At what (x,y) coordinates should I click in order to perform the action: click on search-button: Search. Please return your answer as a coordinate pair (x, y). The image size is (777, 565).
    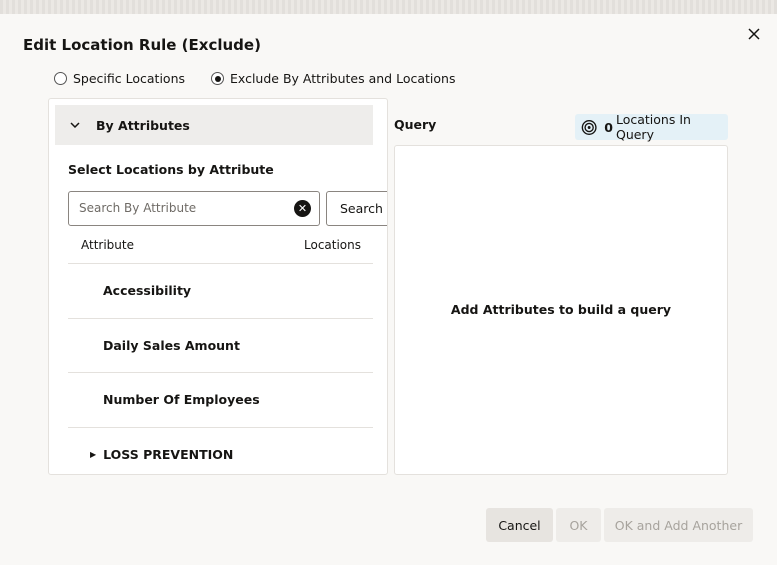
    Looking at the image, I should click on (356, 208).